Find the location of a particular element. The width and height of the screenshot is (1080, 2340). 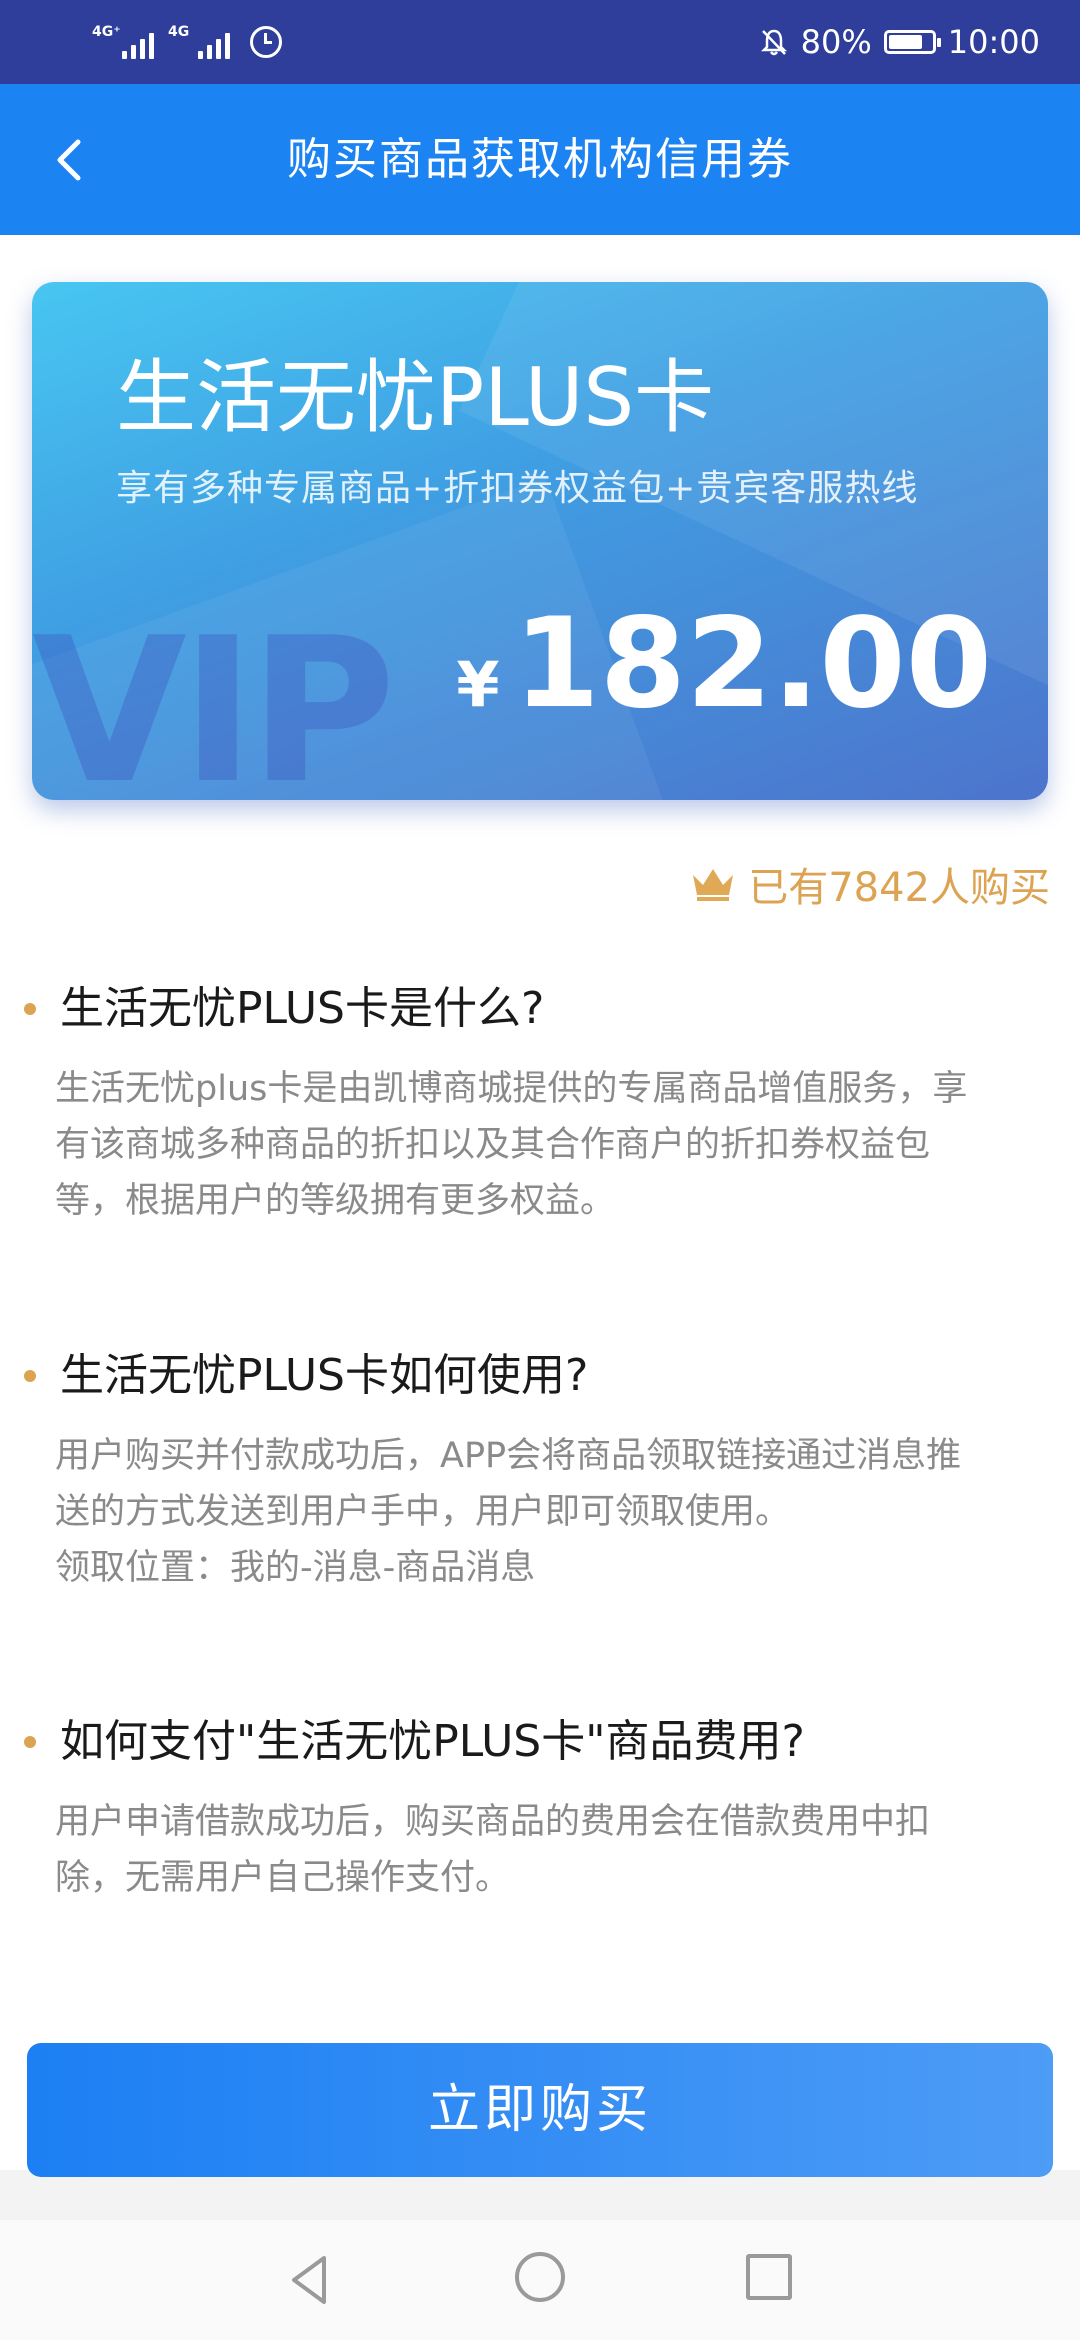

faq-question: 如何支付"生活无忧PLUS卡"商品费用? is located at coordinates (414, 1742).